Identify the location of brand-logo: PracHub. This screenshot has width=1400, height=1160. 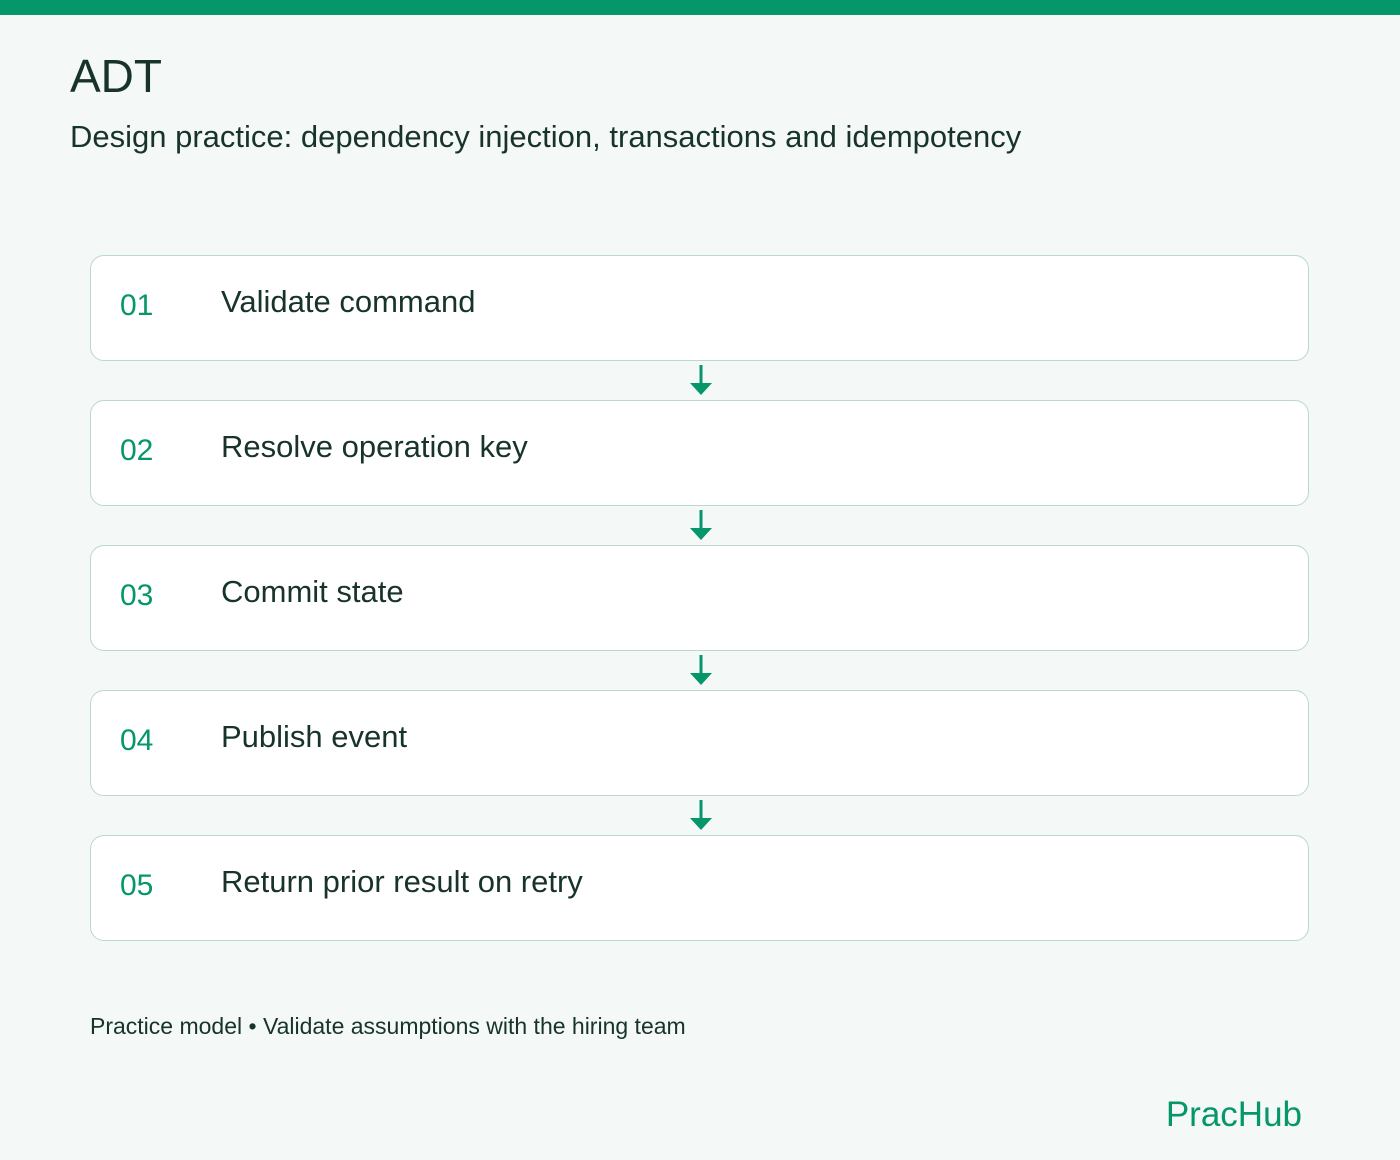
(1233, 1114).